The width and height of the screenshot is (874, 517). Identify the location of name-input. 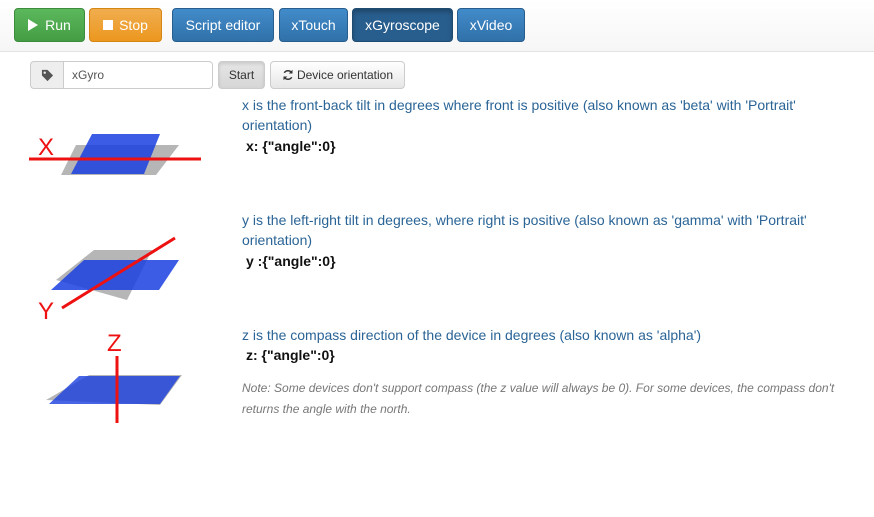
(138, 75).